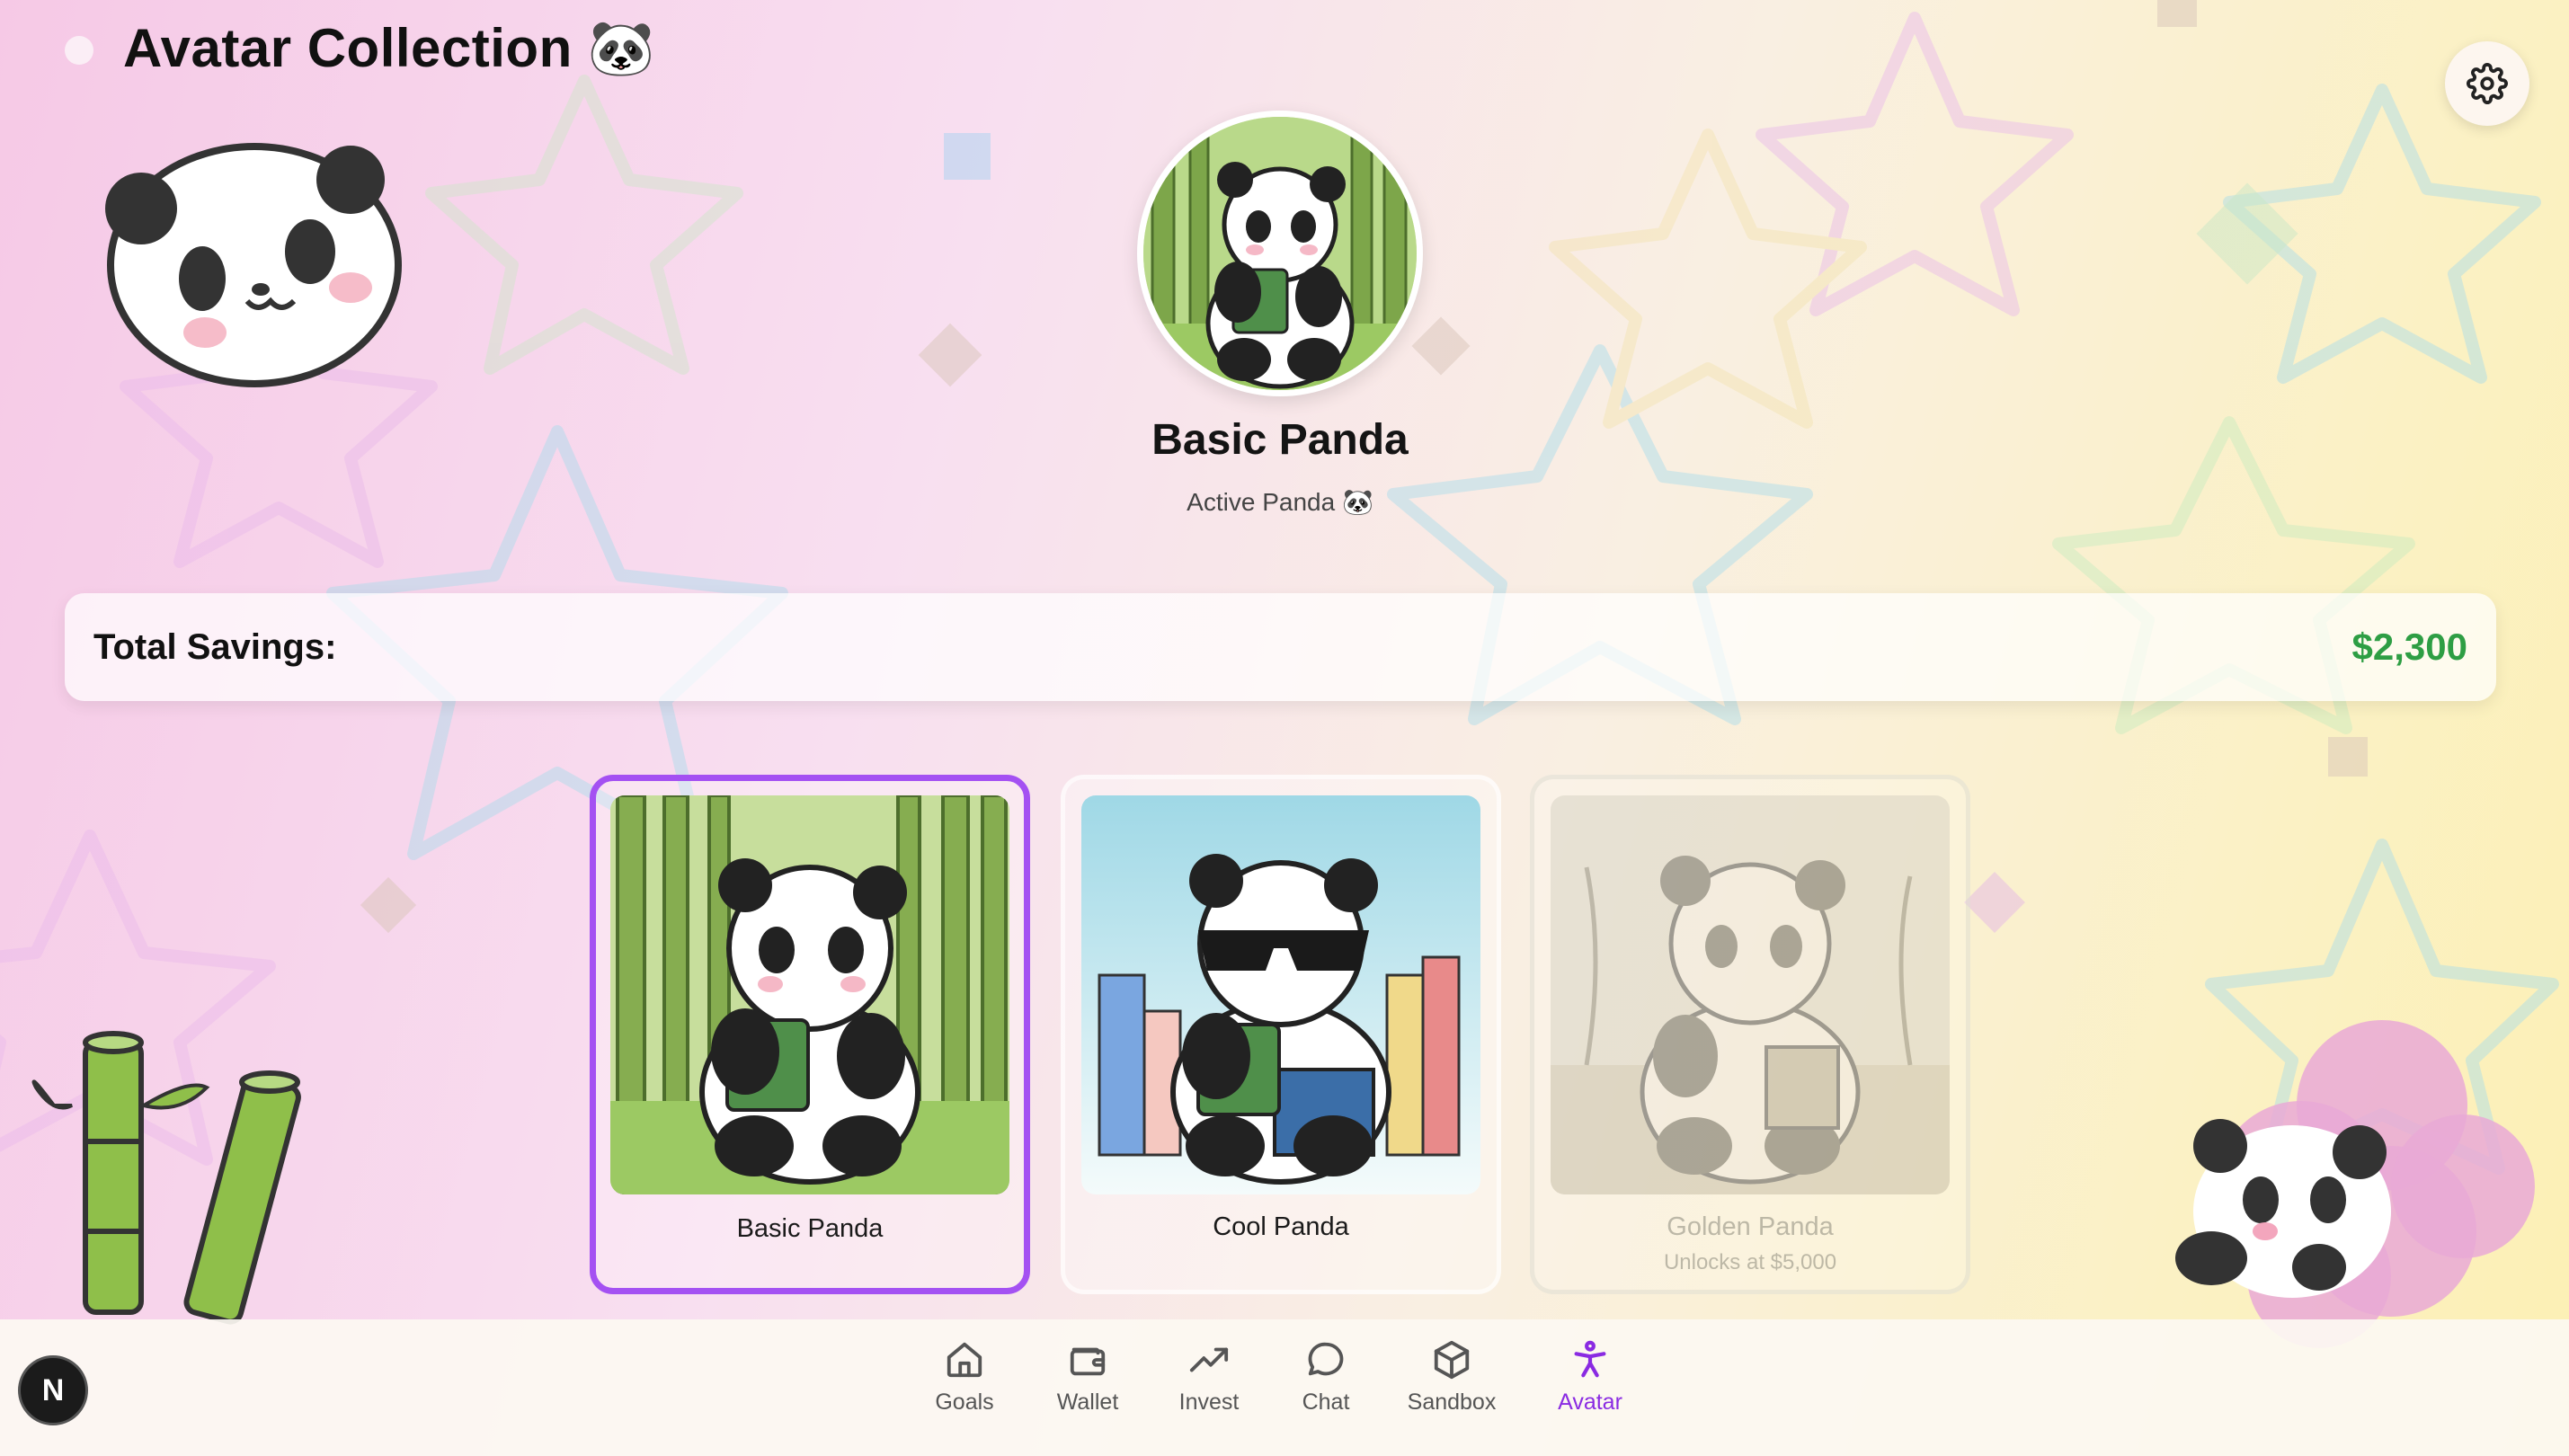  I want to click on nav-item-chat: Chat, so click(1325, 1377).